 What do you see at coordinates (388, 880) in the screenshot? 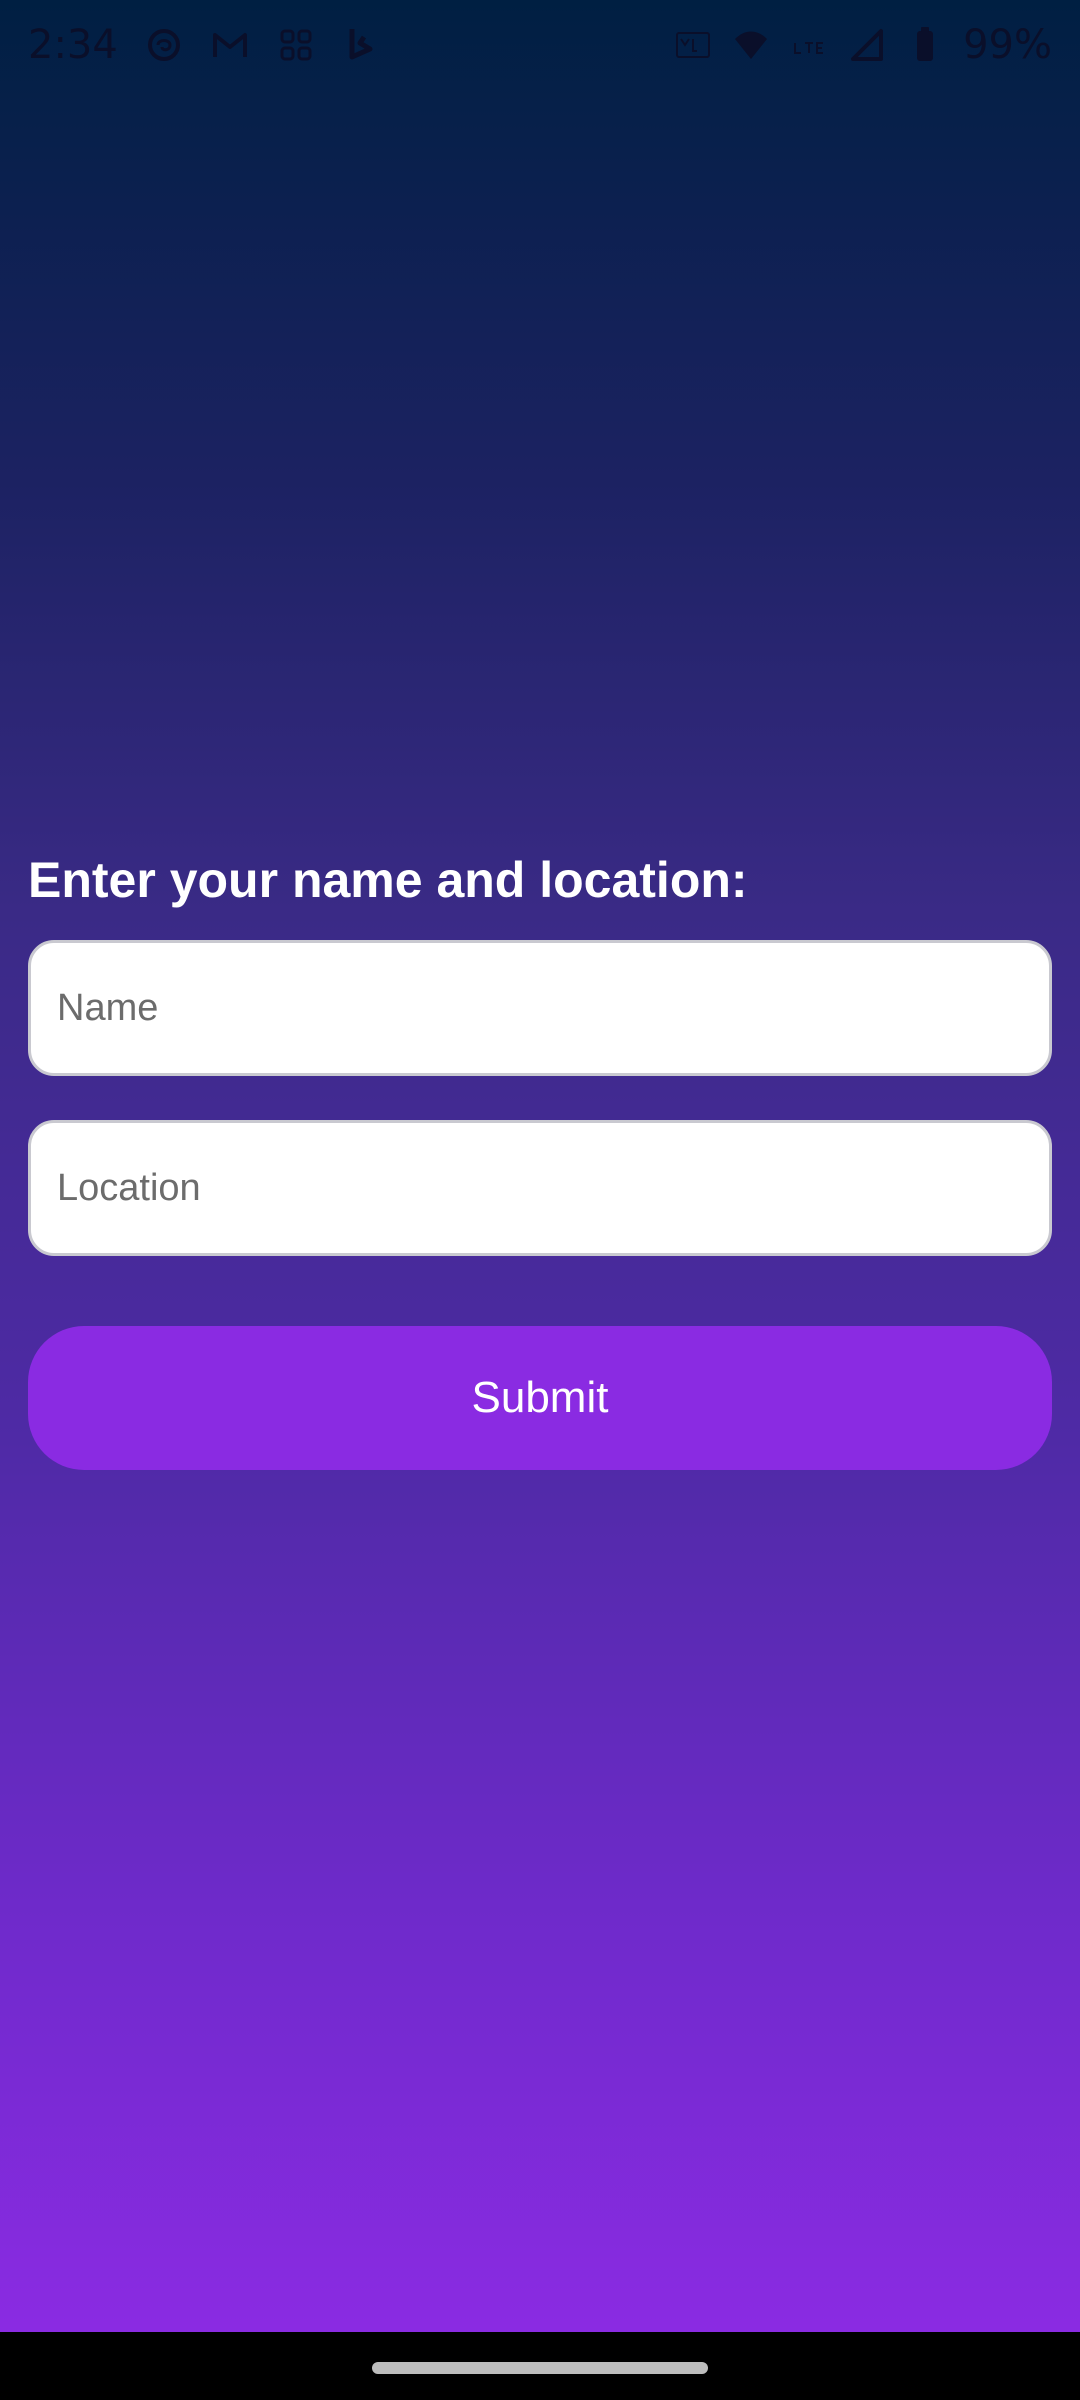
I see `form-prompt: Enter your name and location:` at bounding box center [388, 880].